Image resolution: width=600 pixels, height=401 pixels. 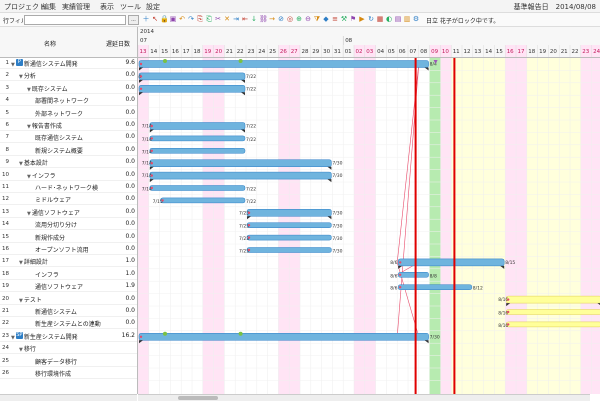 What do you see at coordinates (369, 52) in the screenshot?
I see `day-label: 03` at bounding box center [369, 52].